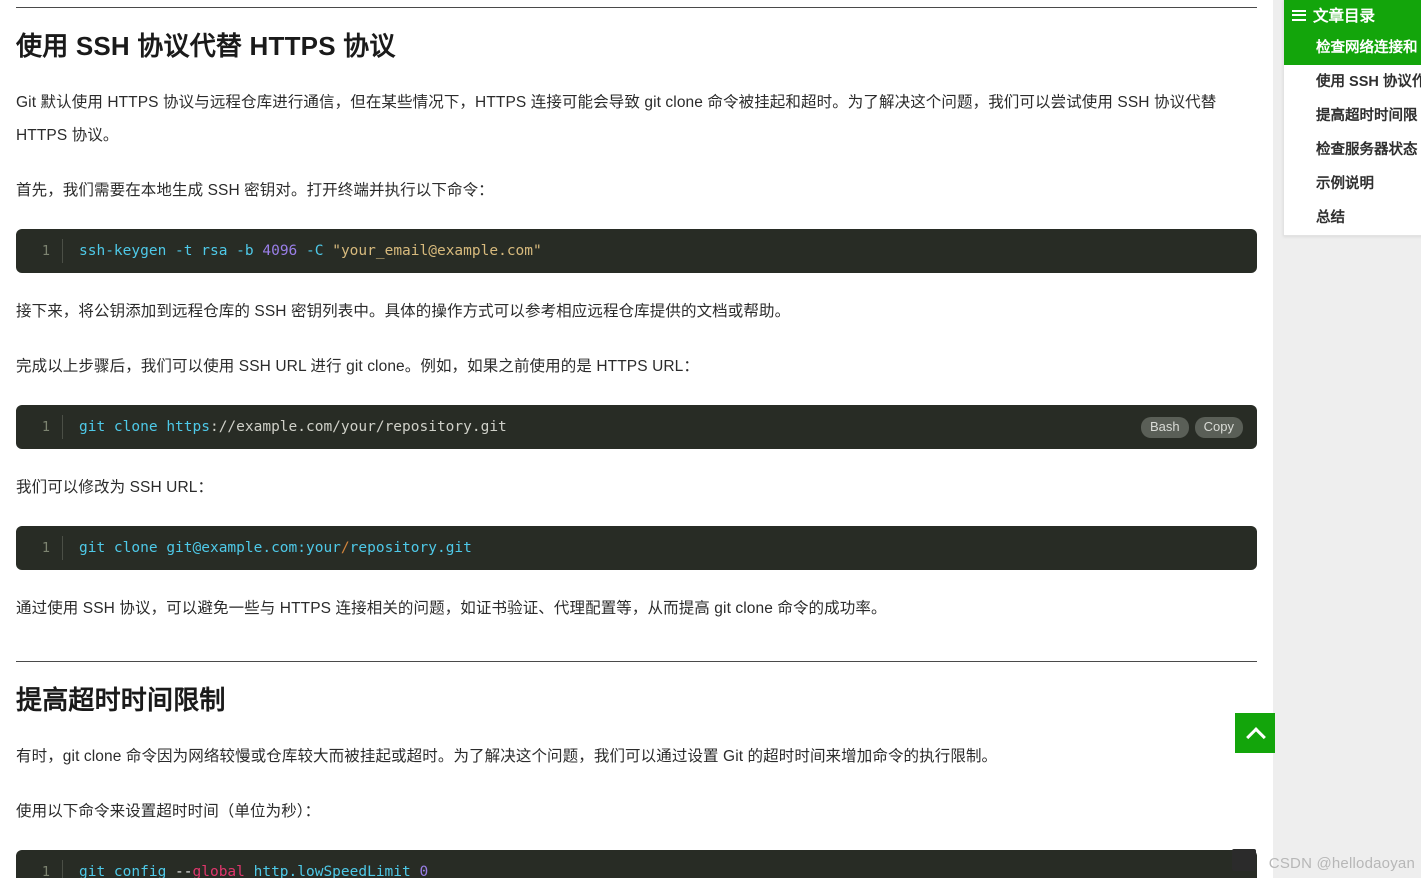 The height and width of the screenshot is (878, 1421). What do you see at coordinates (184, 870) in the screenshot?
I see `code-token: --` at bounding box center [184, 870].